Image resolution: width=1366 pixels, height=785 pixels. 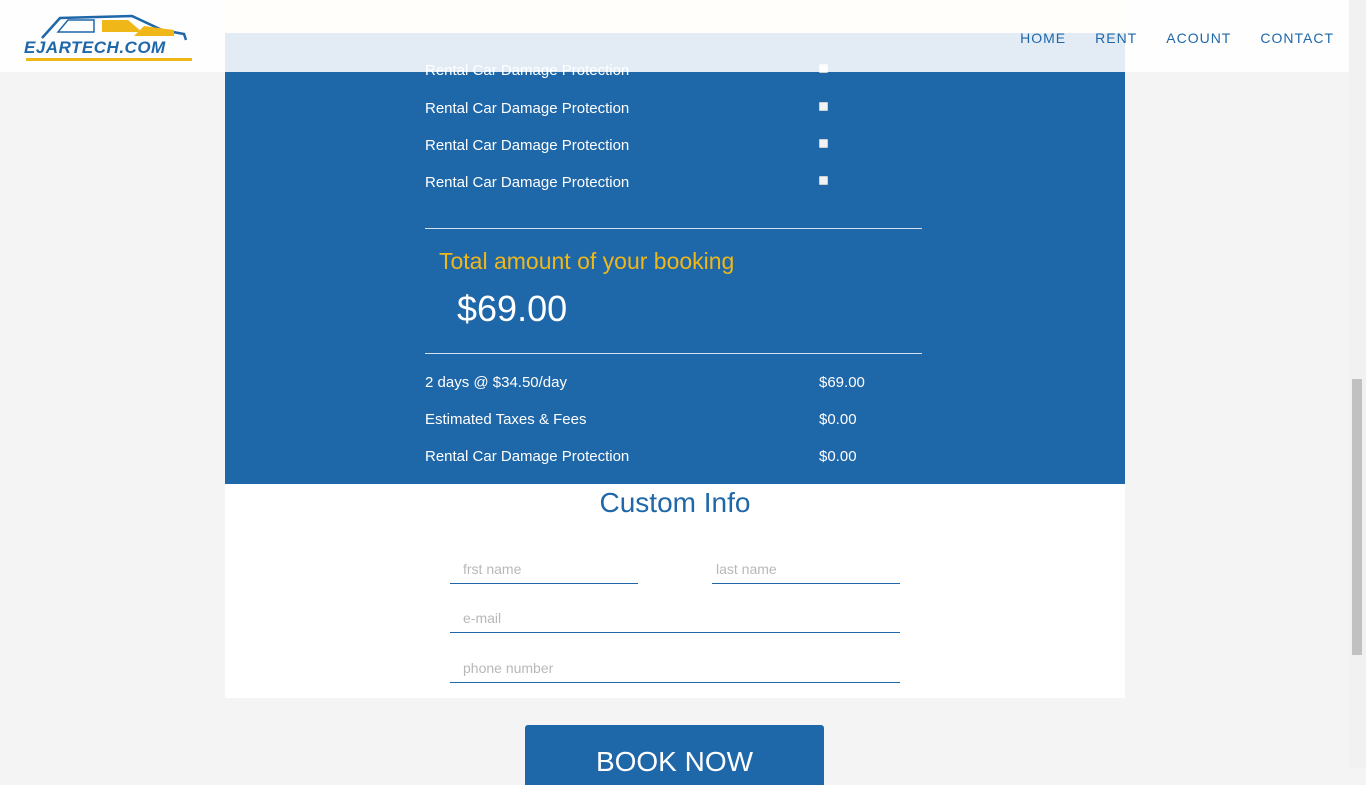 What do you see at coordinates (1198, 38) in the screenshot?
I see `nav-account: ACOUNT` at bounding box center [1198, 38].